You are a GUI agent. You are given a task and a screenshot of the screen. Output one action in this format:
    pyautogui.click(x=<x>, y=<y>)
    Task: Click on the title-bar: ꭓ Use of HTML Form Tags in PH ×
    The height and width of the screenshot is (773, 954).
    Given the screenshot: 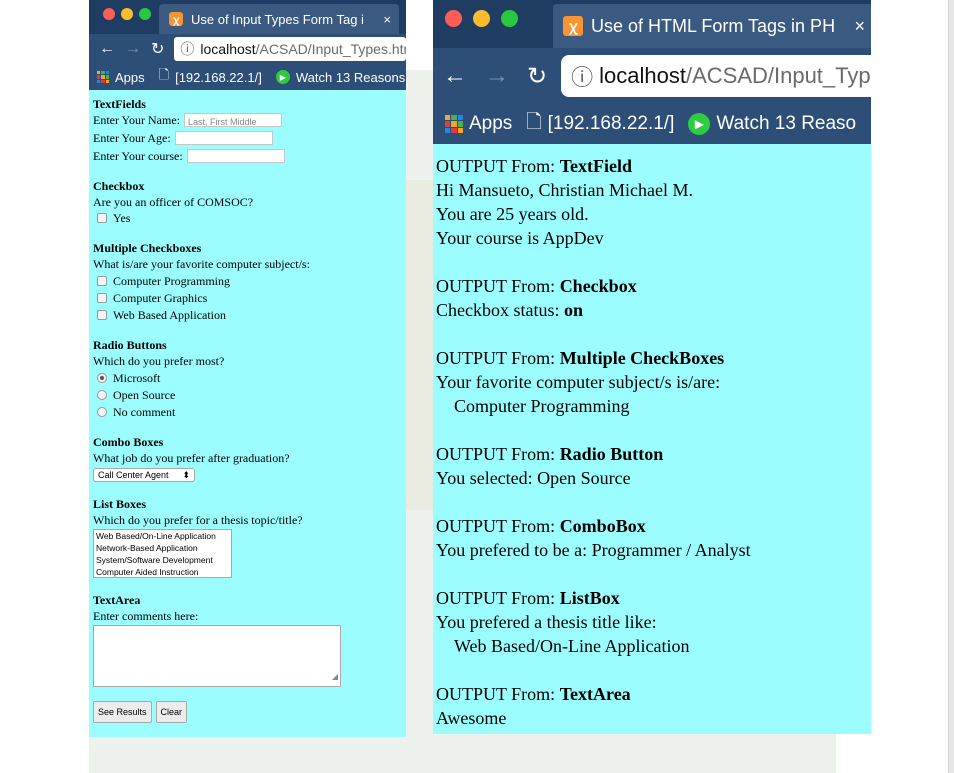 What is the action you would take?
    pyautogui.click(x=652, y=24)
    